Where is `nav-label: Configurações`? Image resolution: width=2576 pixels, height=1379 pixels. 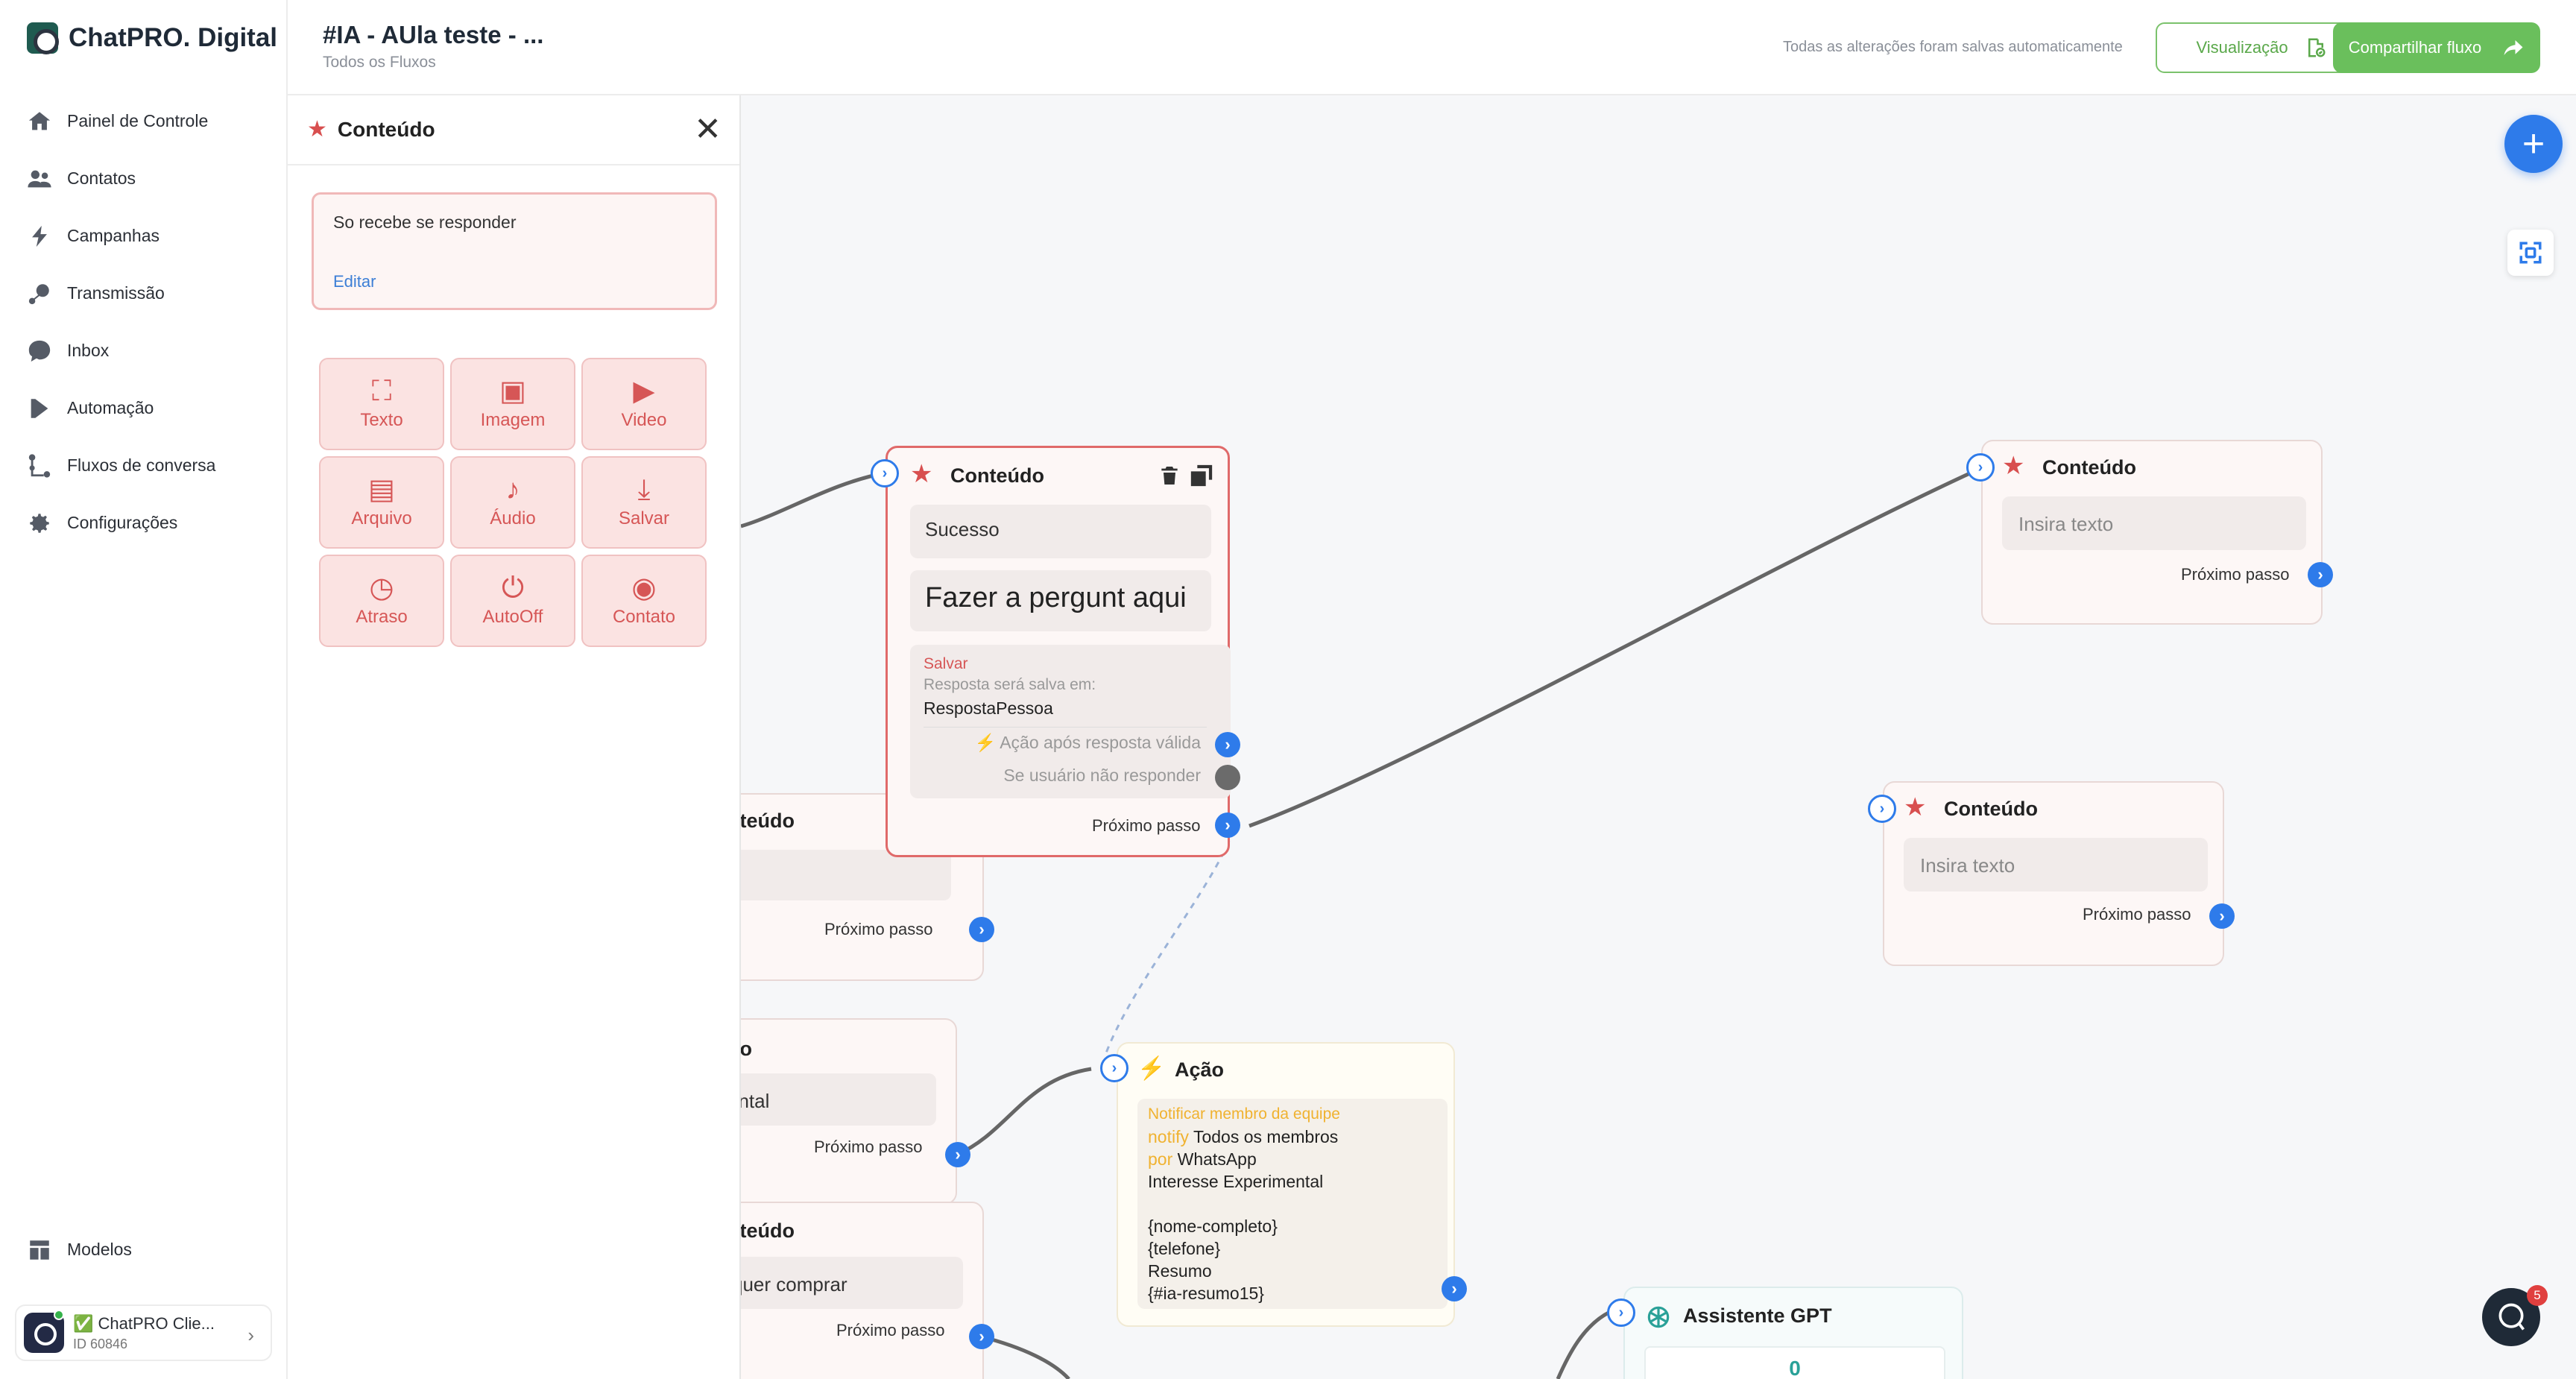 nav-label: Configurações is located at coordinates (122, 522).